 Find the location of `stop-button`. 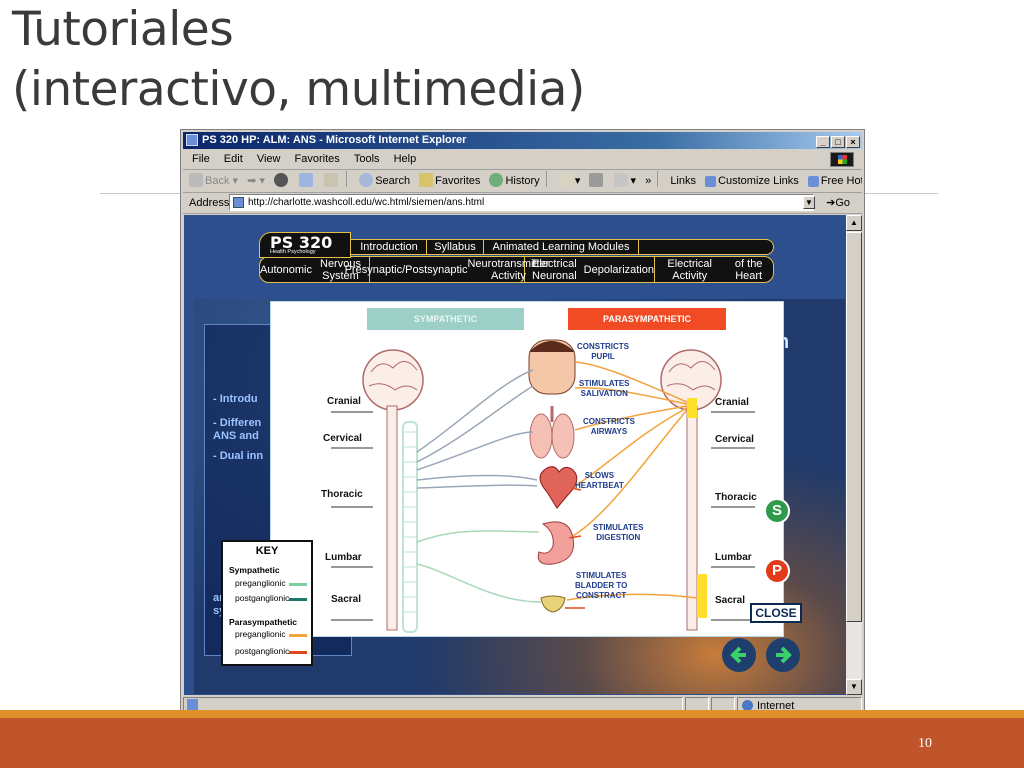

stop-button is located at coordinates (281, 181).